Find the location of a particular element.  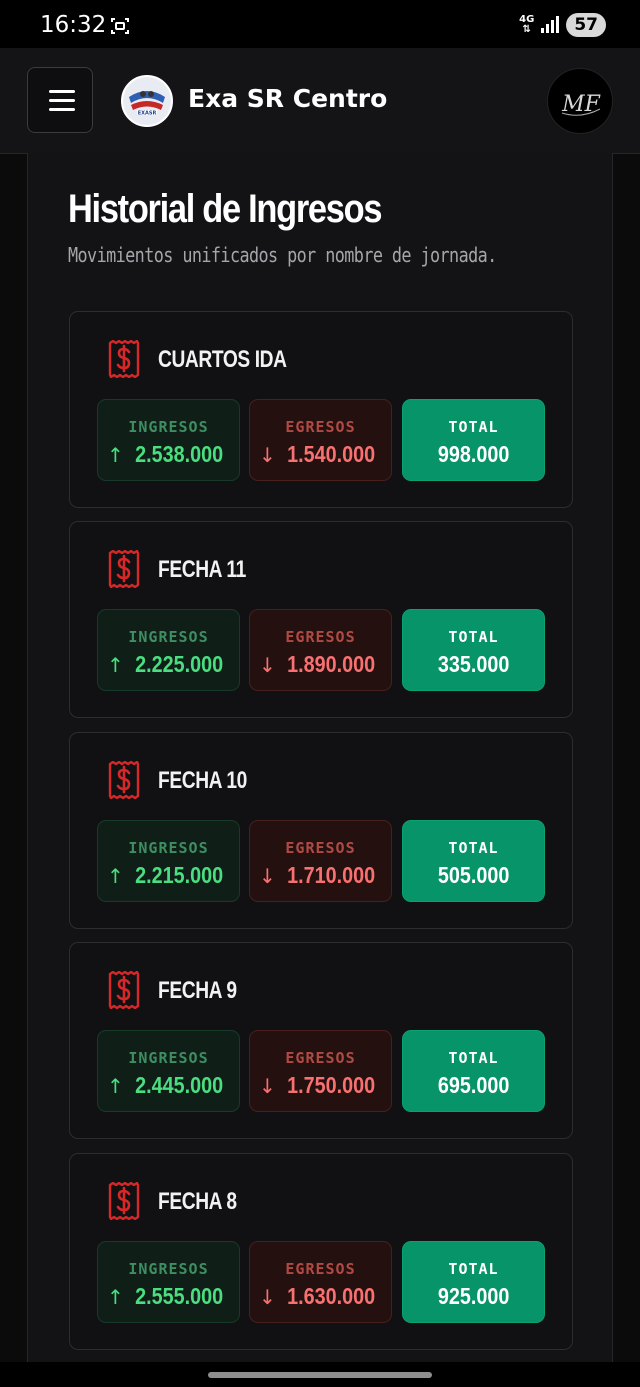

jornada-name: FECHA 8 is located at coordinates (197, 1201).